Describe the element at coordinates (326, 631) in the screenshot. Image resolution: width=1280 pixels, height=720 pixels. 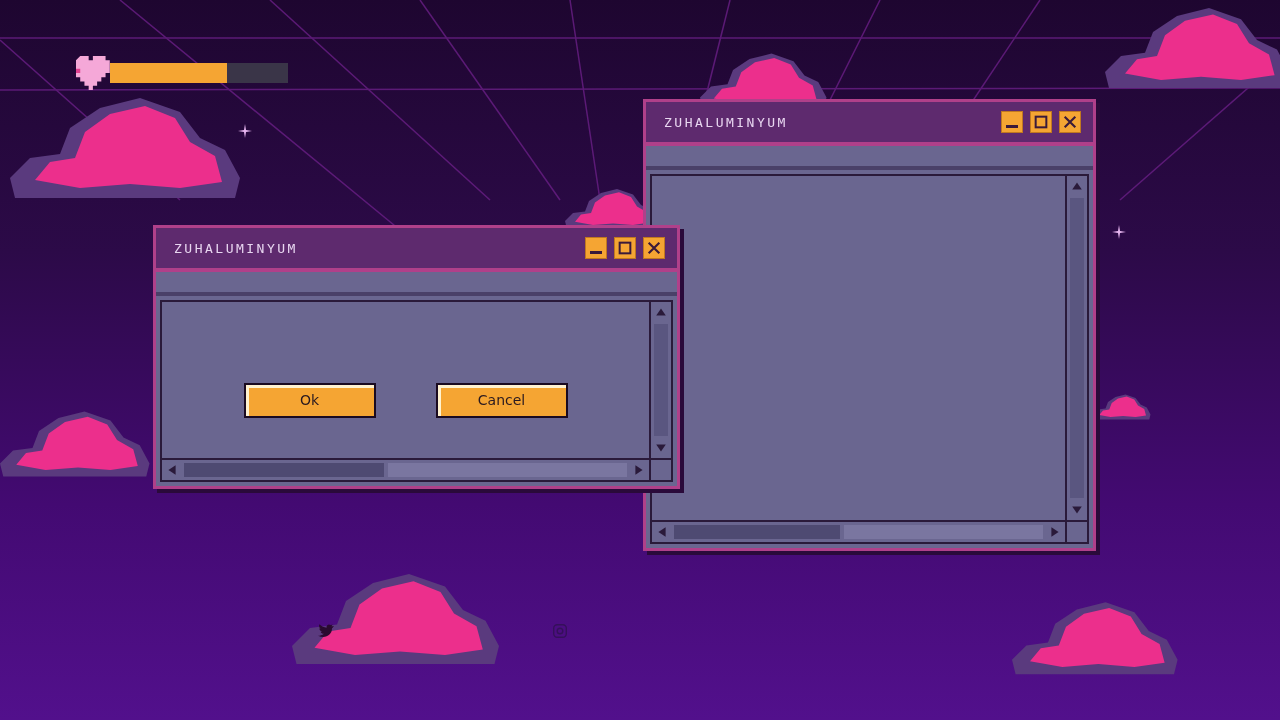
I see `bird-icon` at that location.